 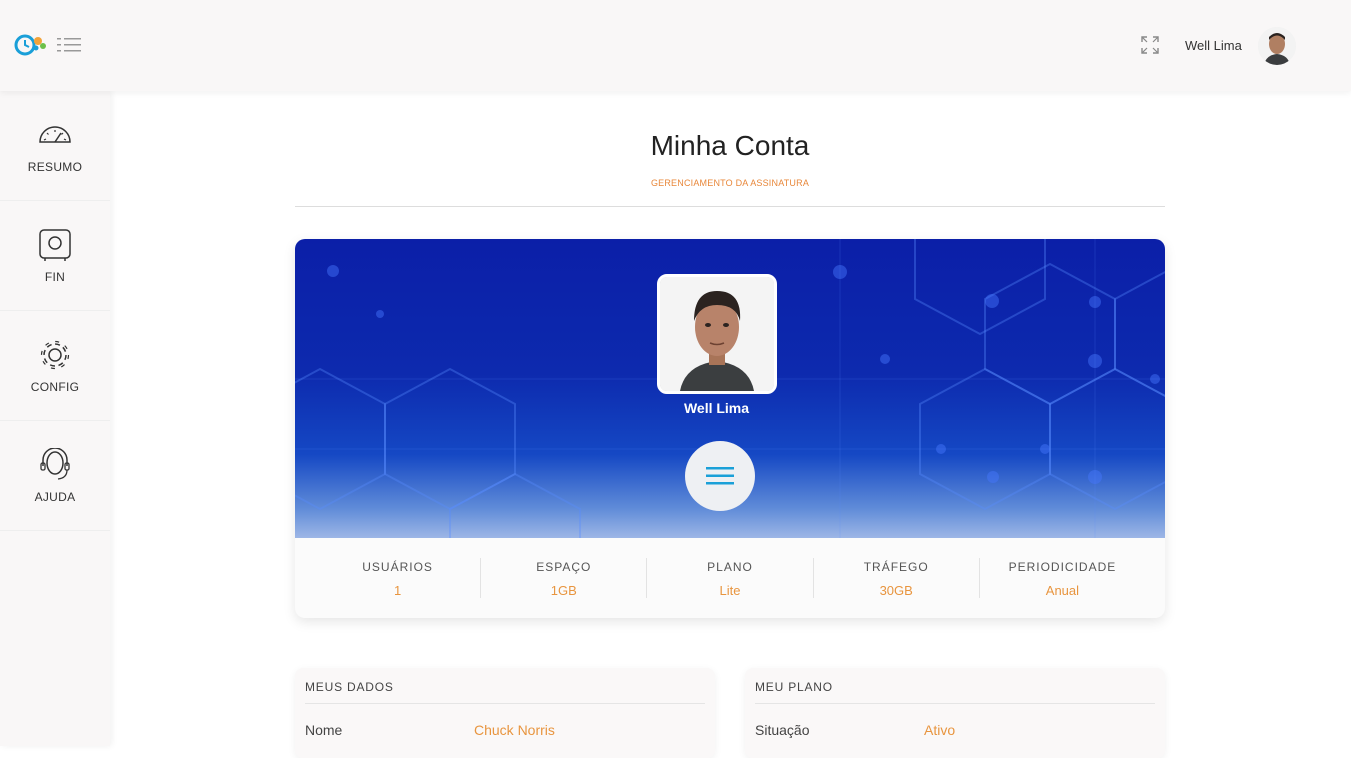 I want to click on stat-plano: PLANO Lite, so click(x=730, y=578).